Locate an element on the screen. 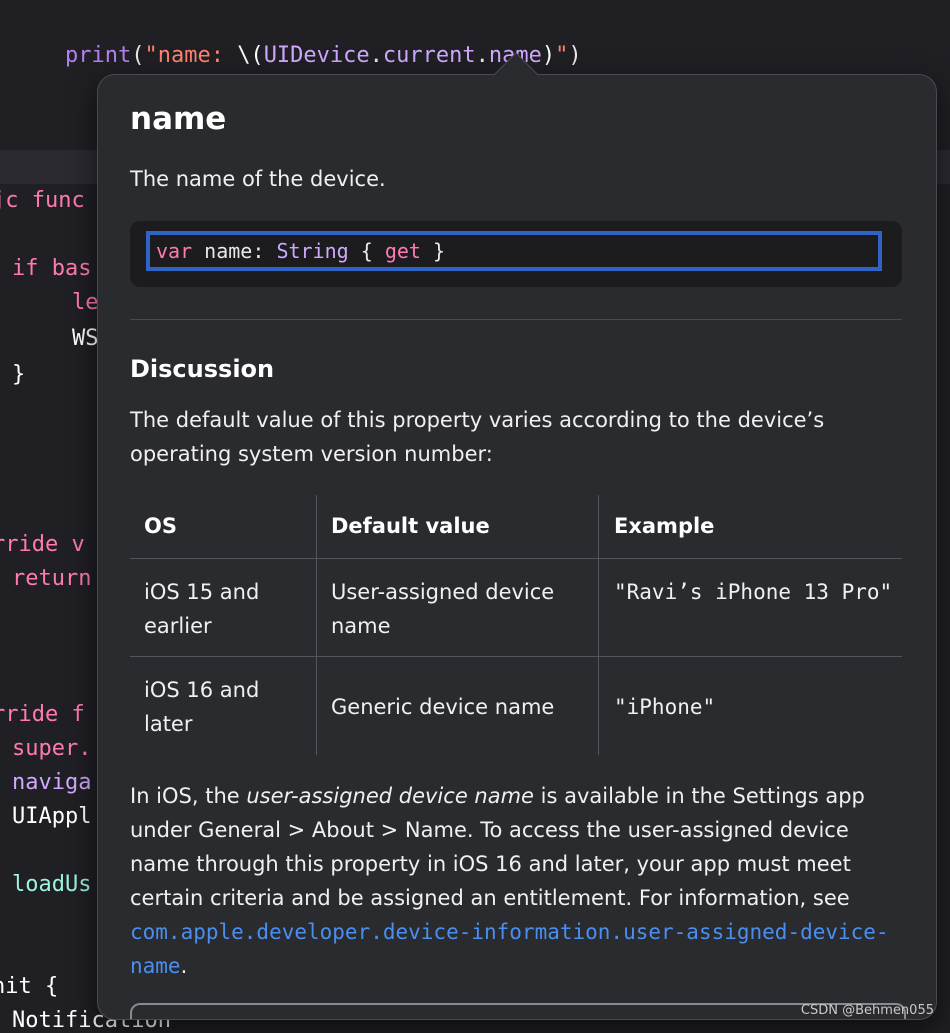 Image resolution: width=950 pixels, height=1033 pixels. symbol-title: name is located at coordinates (178, 119).